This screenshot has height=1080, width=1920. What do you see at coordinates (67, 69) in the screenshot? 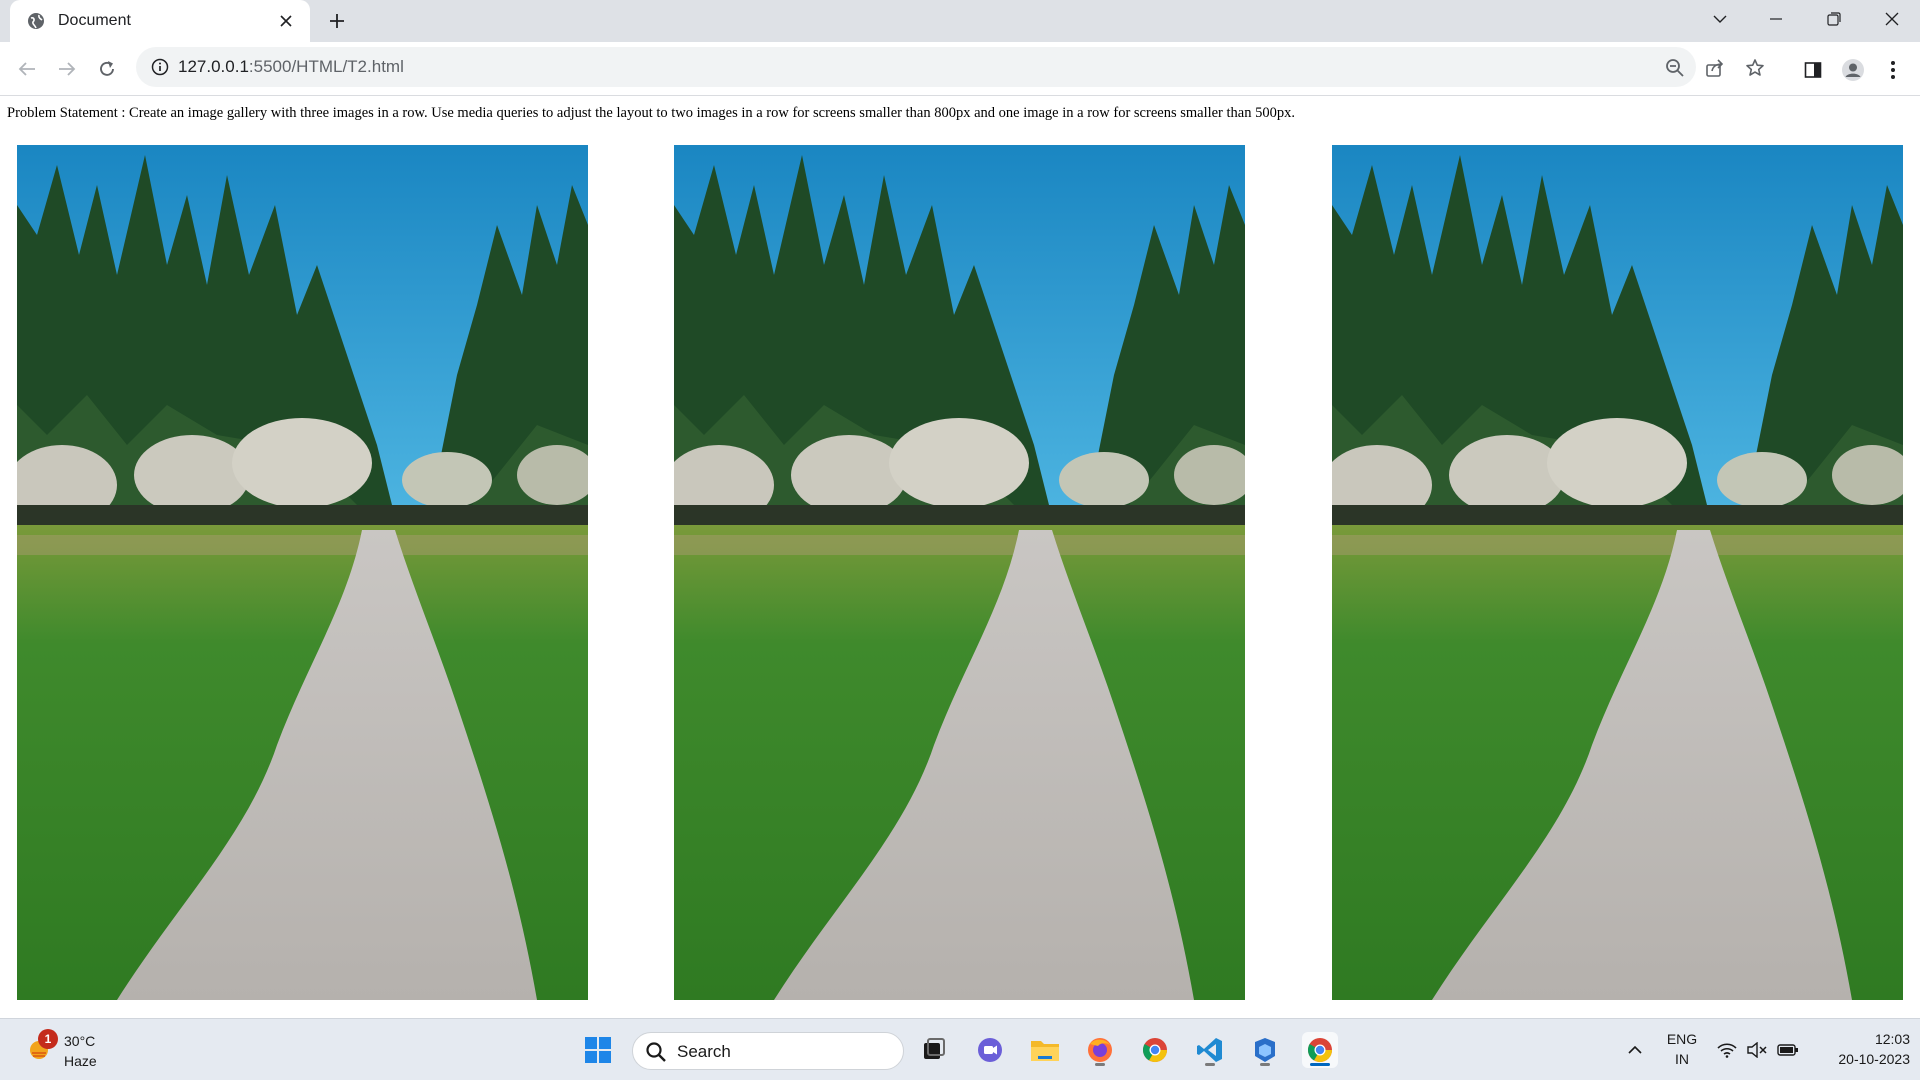
I see `forward-arrow-icon` at bounding box center [67, 69].